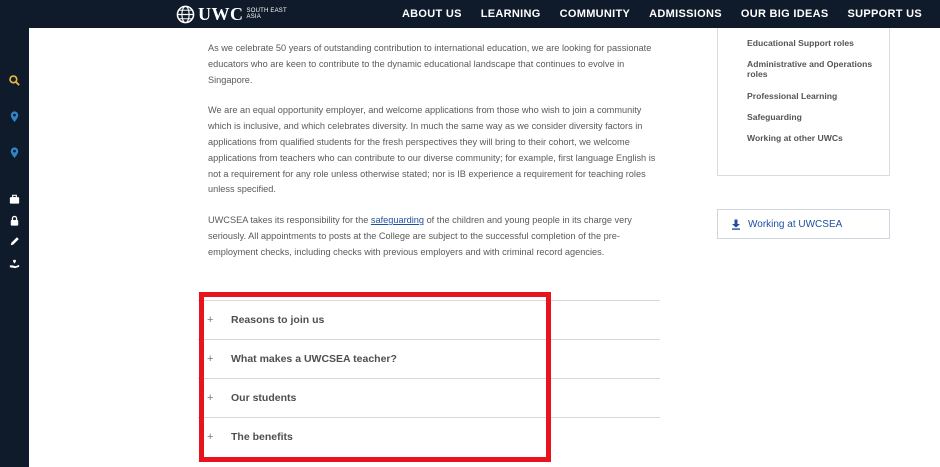  Describe the element at coordinates (185, 14) in the screenshot. I see `globe-icon` at that location.